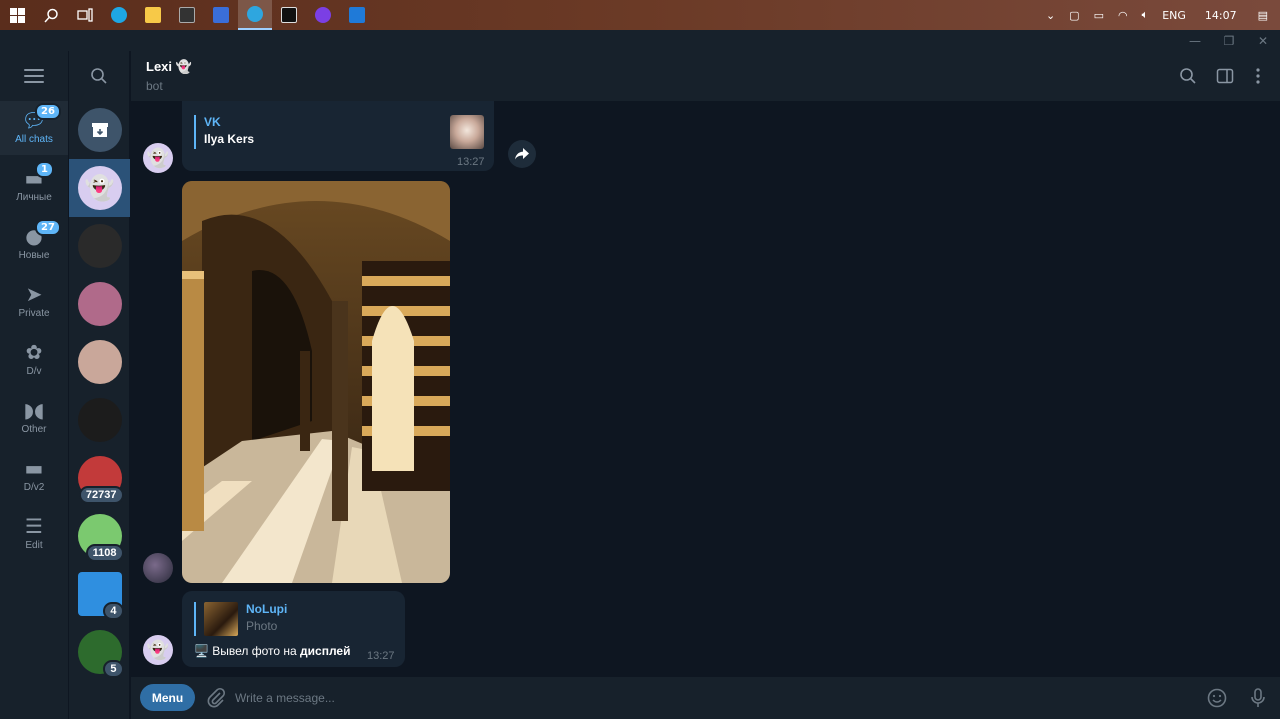 The height and width of the screenshot is (719, 1280). What do you see at coordinates (1195, 40) in the screenshot?
I see `minimize-icon: —` at bounding box center [1195, 40].